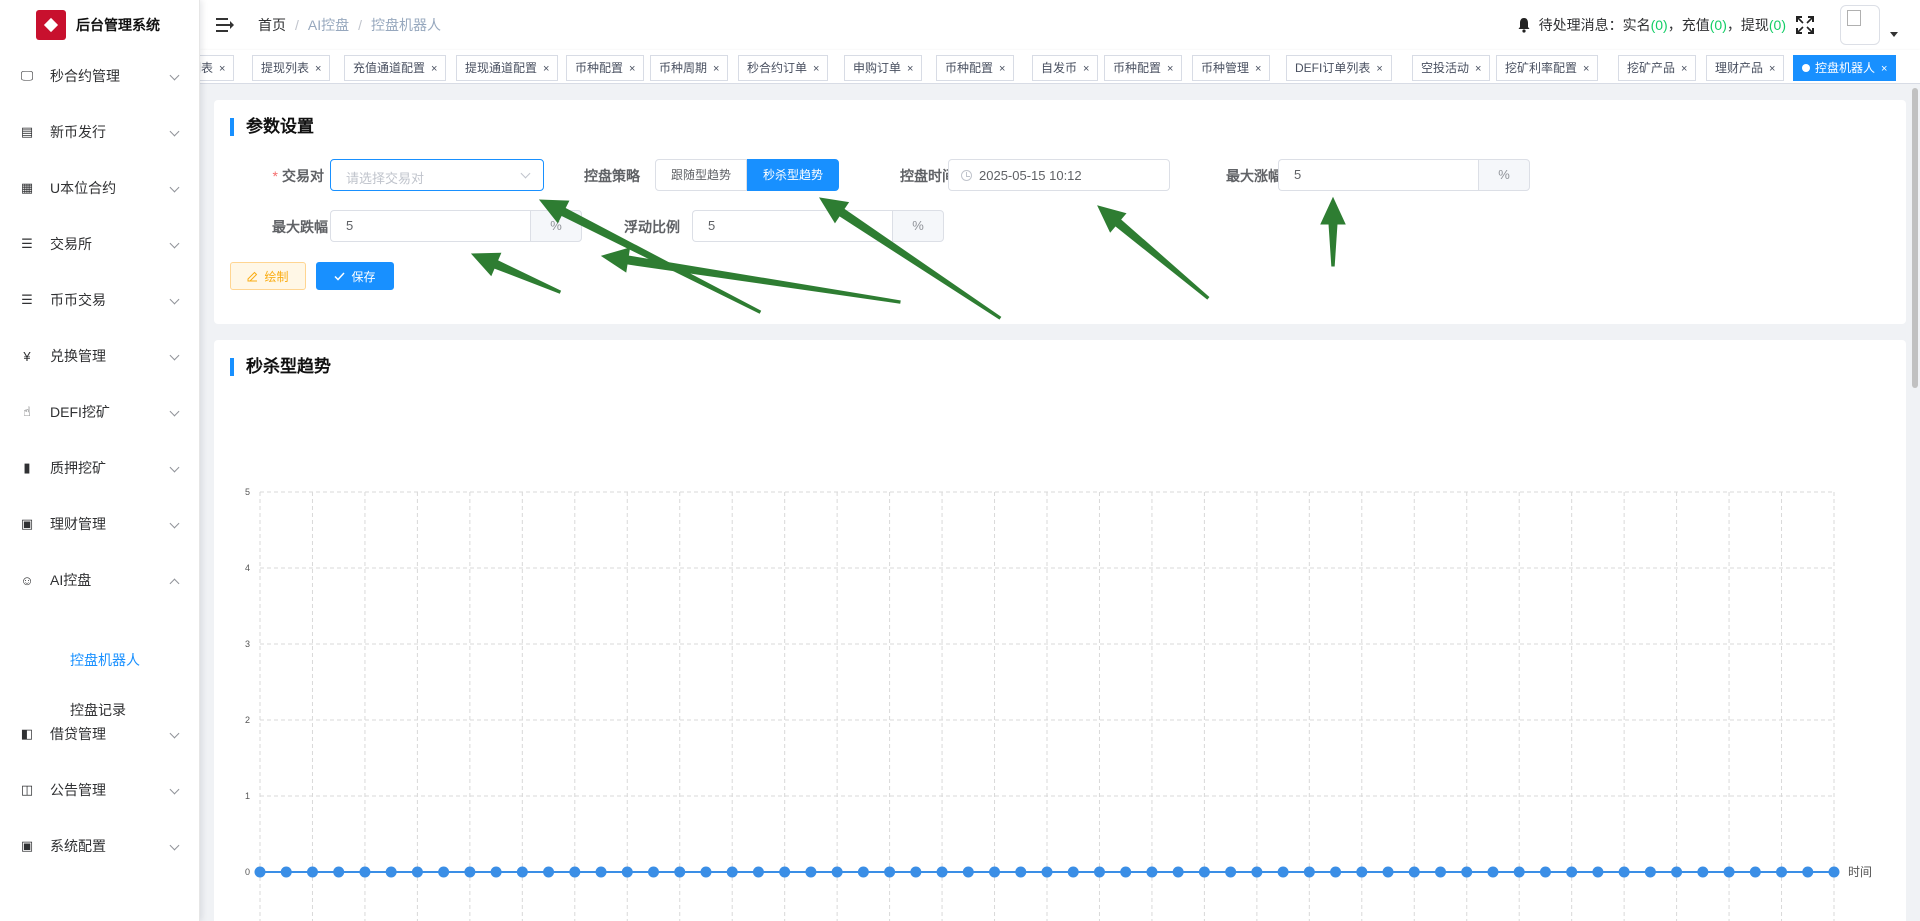 Image resolution: width=1920 pixels, height=921 pixels. I want to click on tag-8: 申购订单 ×, so click(883, 68).